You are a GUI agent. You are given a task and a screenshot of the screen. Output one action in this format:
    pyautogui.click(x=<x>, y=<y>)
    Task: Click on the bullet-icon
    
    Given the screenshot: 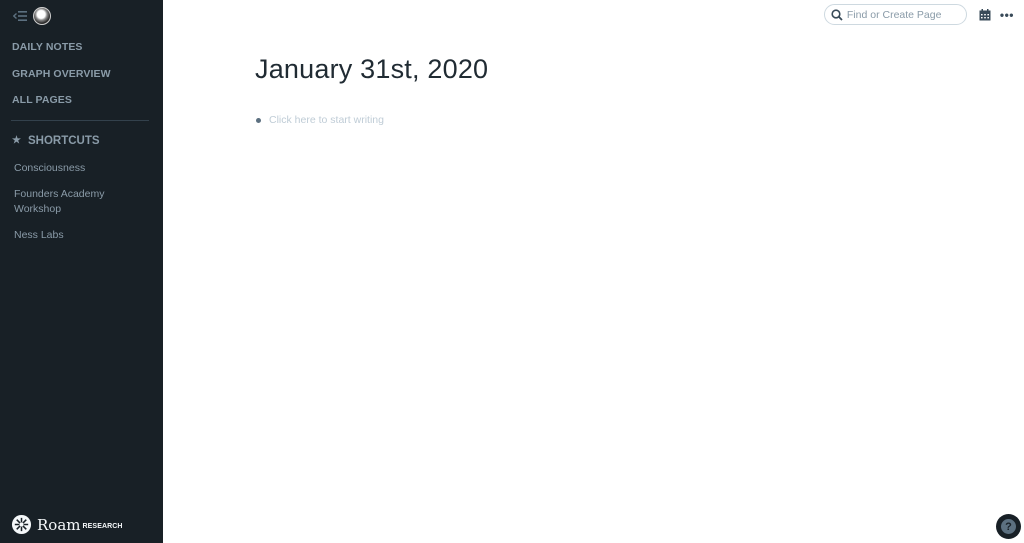 What is the action you would take?
    pyautogui.click(x=258, y=120)
    